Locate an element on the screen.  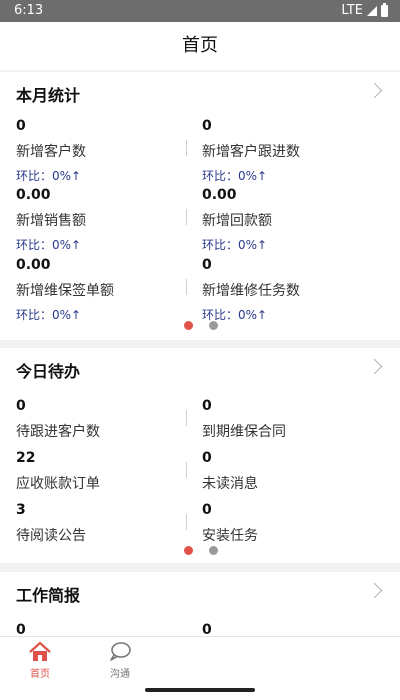
tab-home: 首页 is located at coordinates (40, 660).